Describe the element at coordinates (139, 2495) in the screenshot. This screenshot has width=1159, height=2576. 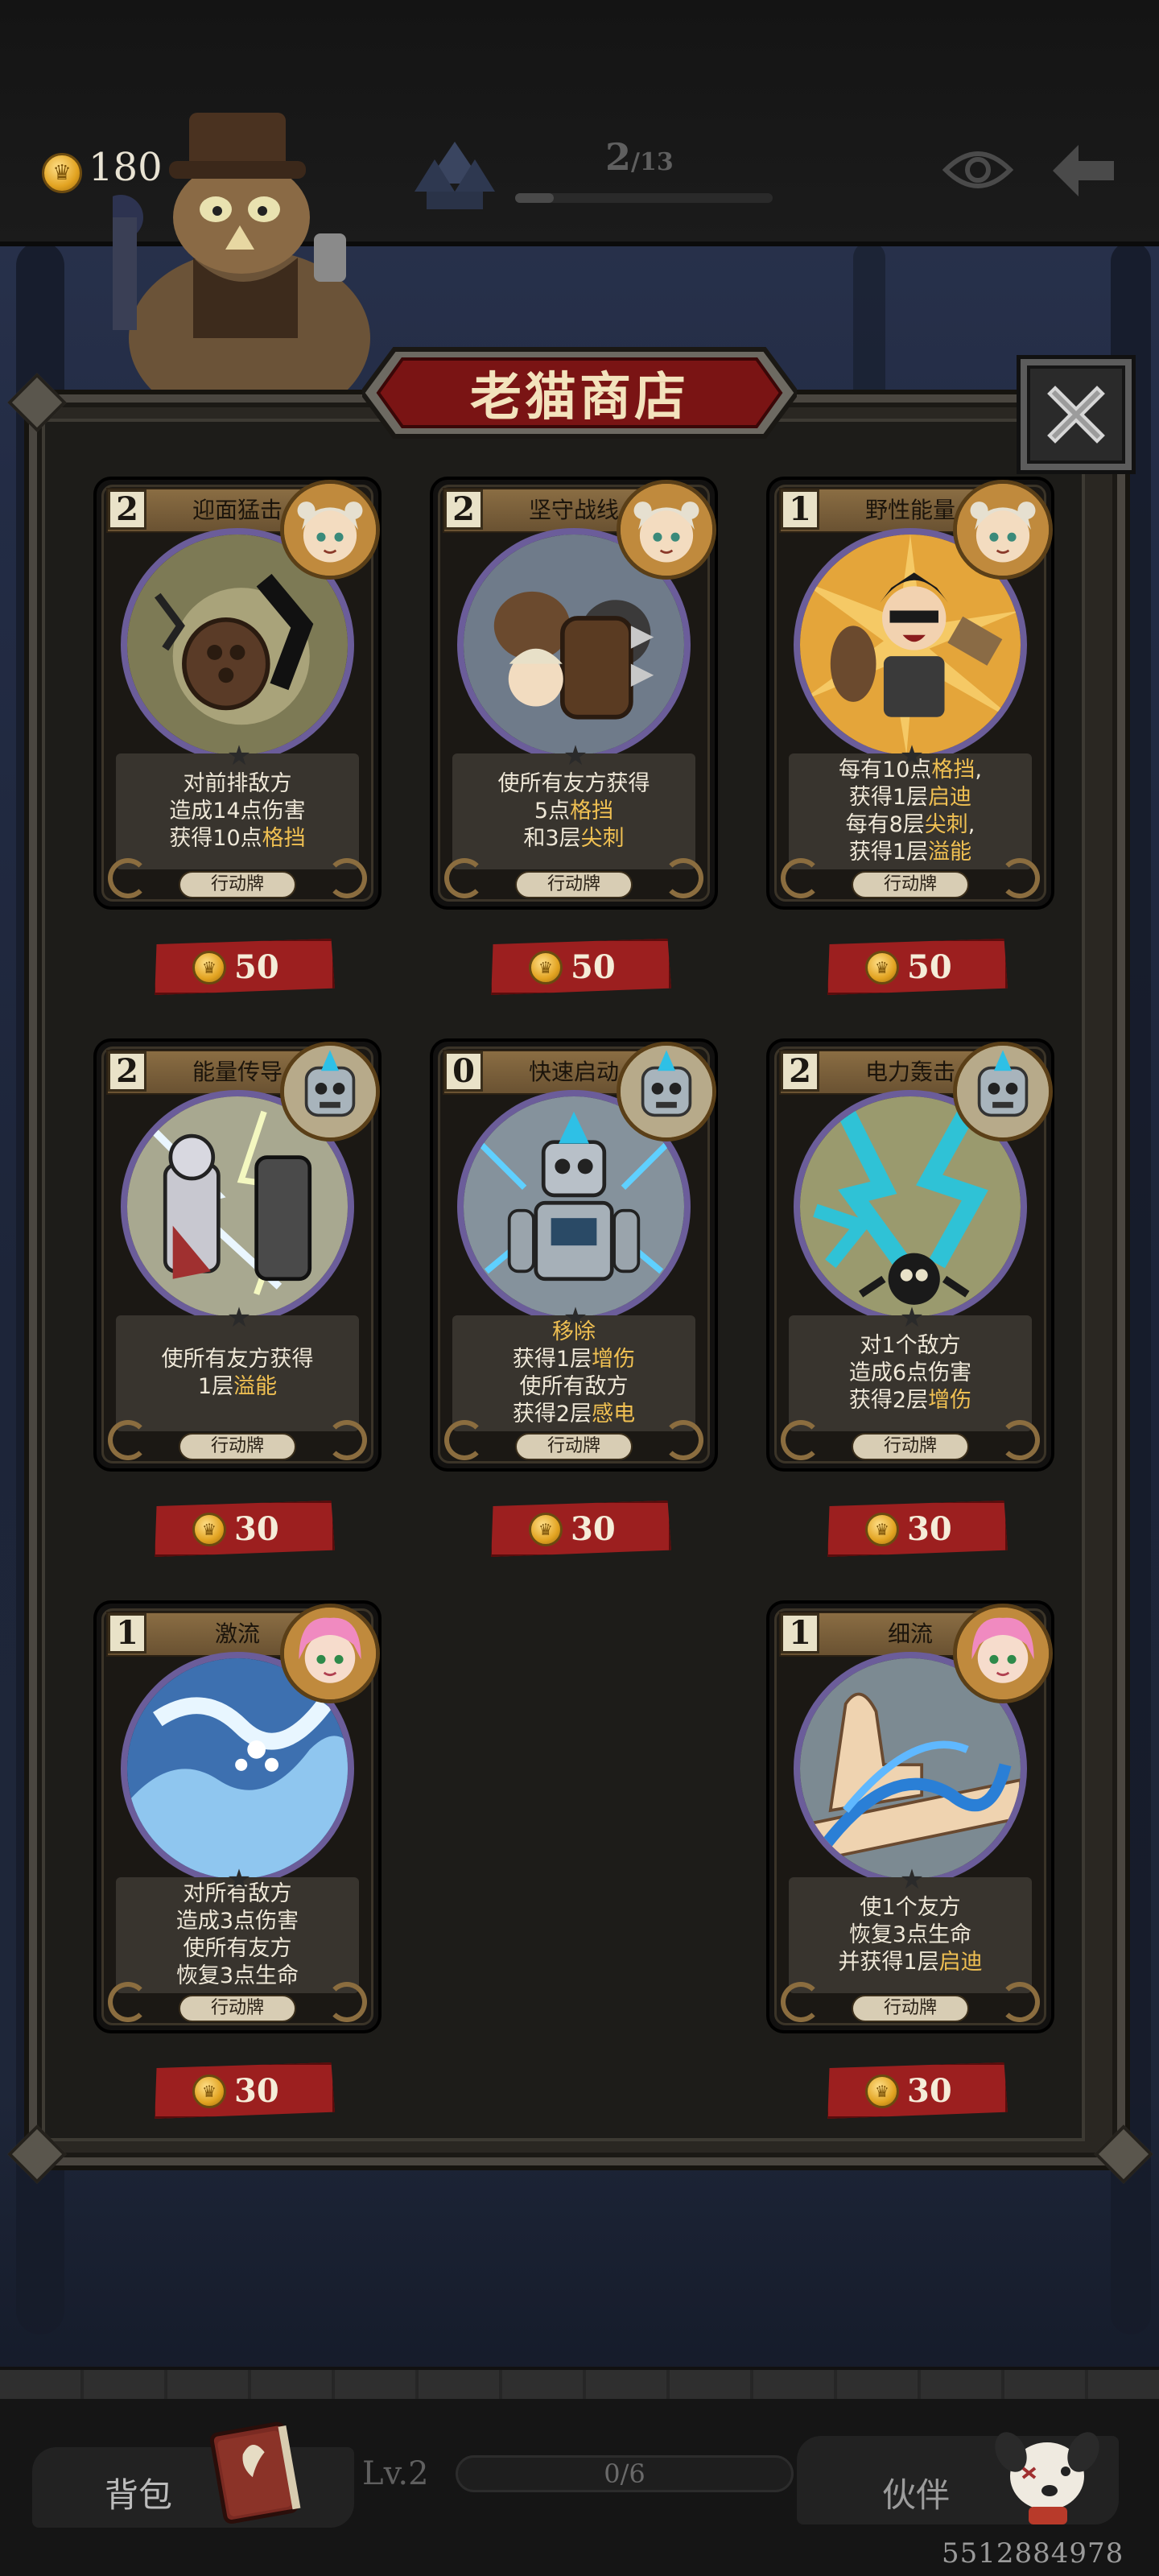
I see `bag-label: 背包` at that location.